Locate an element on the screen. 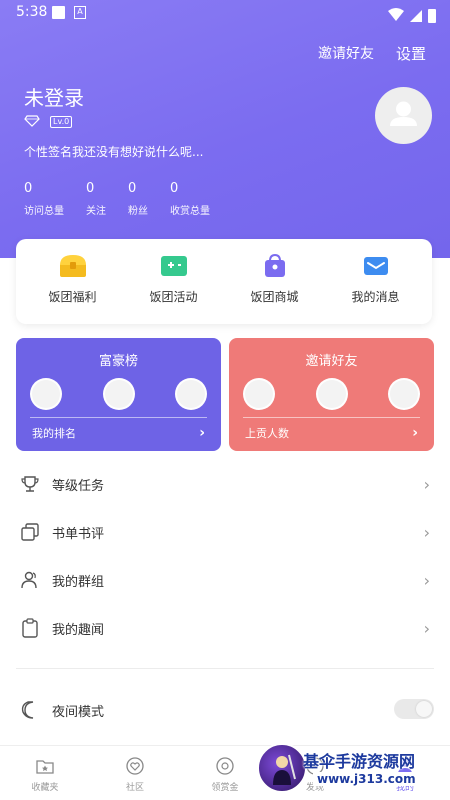  night-mode-label: 夜间模式 is located at coordinates (78, 712).